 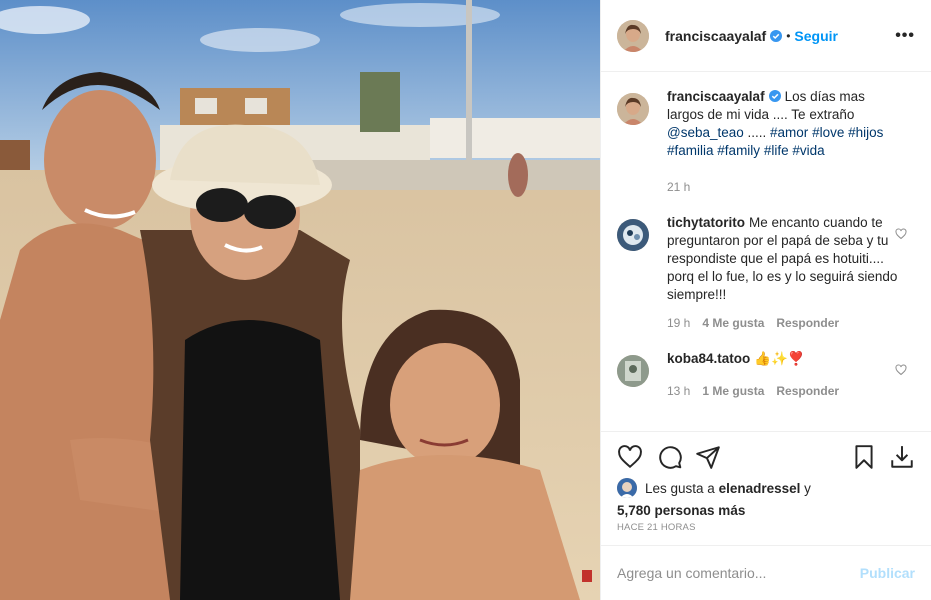 What do you see at coordinates (766, 457) in the screenshot?
I see `action-bar` at bounding box center [766, 457].